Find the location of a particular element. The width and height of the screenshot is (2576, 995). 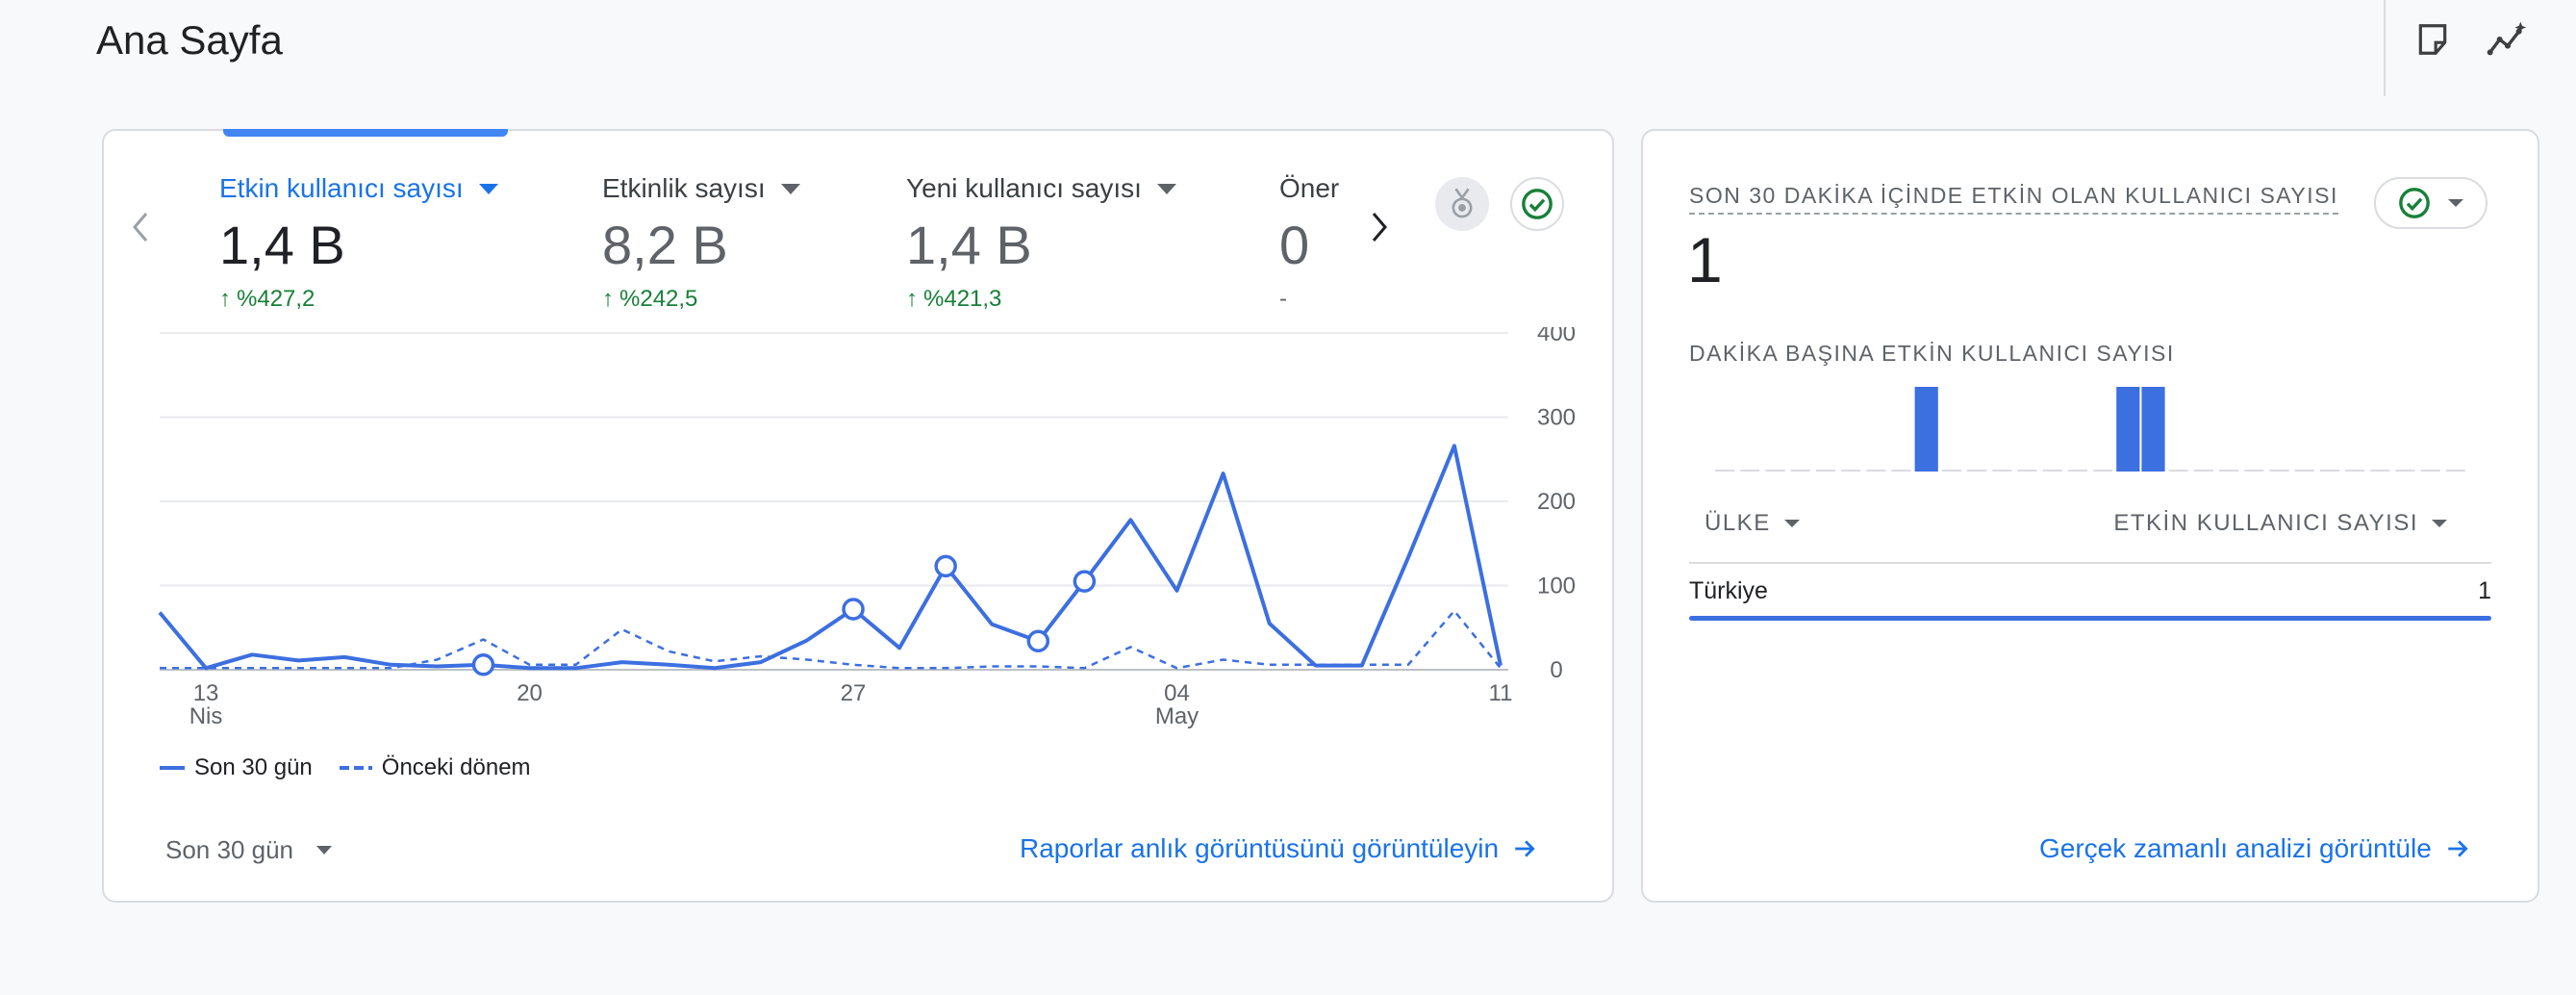

x-tick-sublabel: Nis is located at coordinates (206, 716).